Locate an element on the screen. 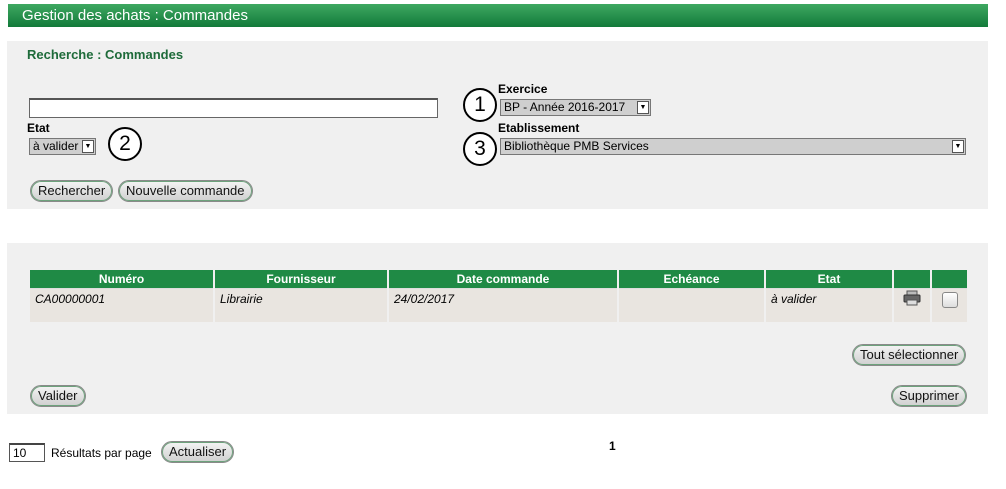 The image size is (1006, 489). cell-etat: à valider is located at coordinates (829, 305).